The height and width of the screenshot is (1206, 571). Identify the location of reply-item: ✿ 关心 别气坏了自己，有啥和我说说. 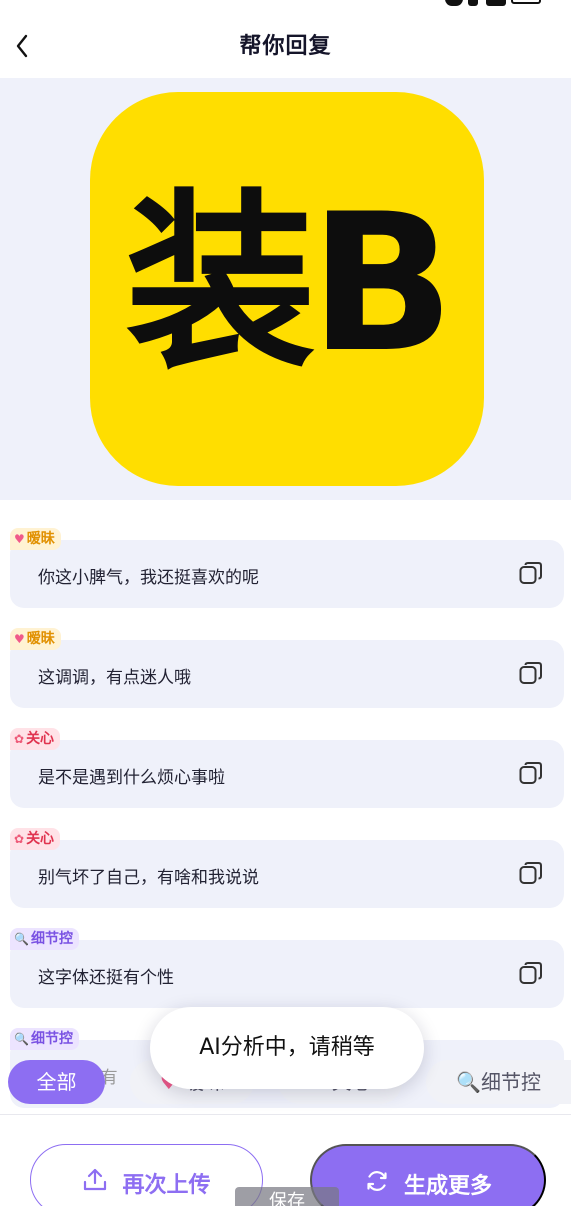
(287, 869).